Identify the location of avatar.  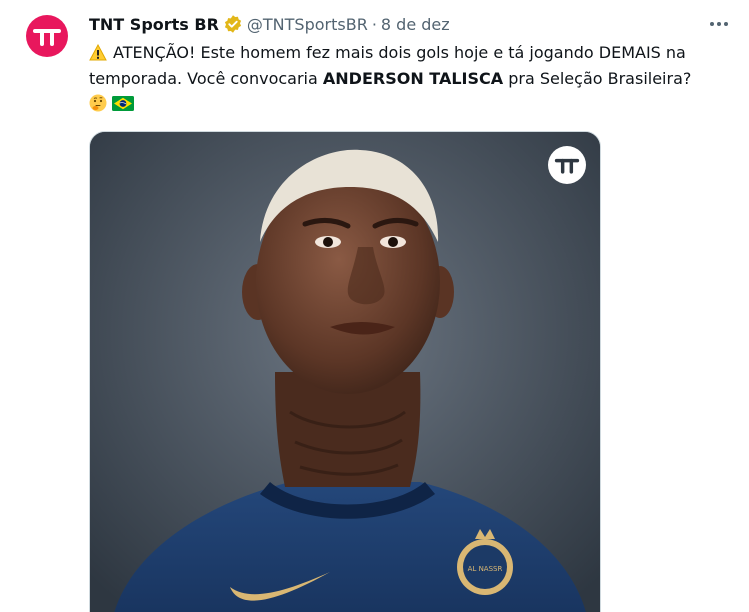
(47, 36).